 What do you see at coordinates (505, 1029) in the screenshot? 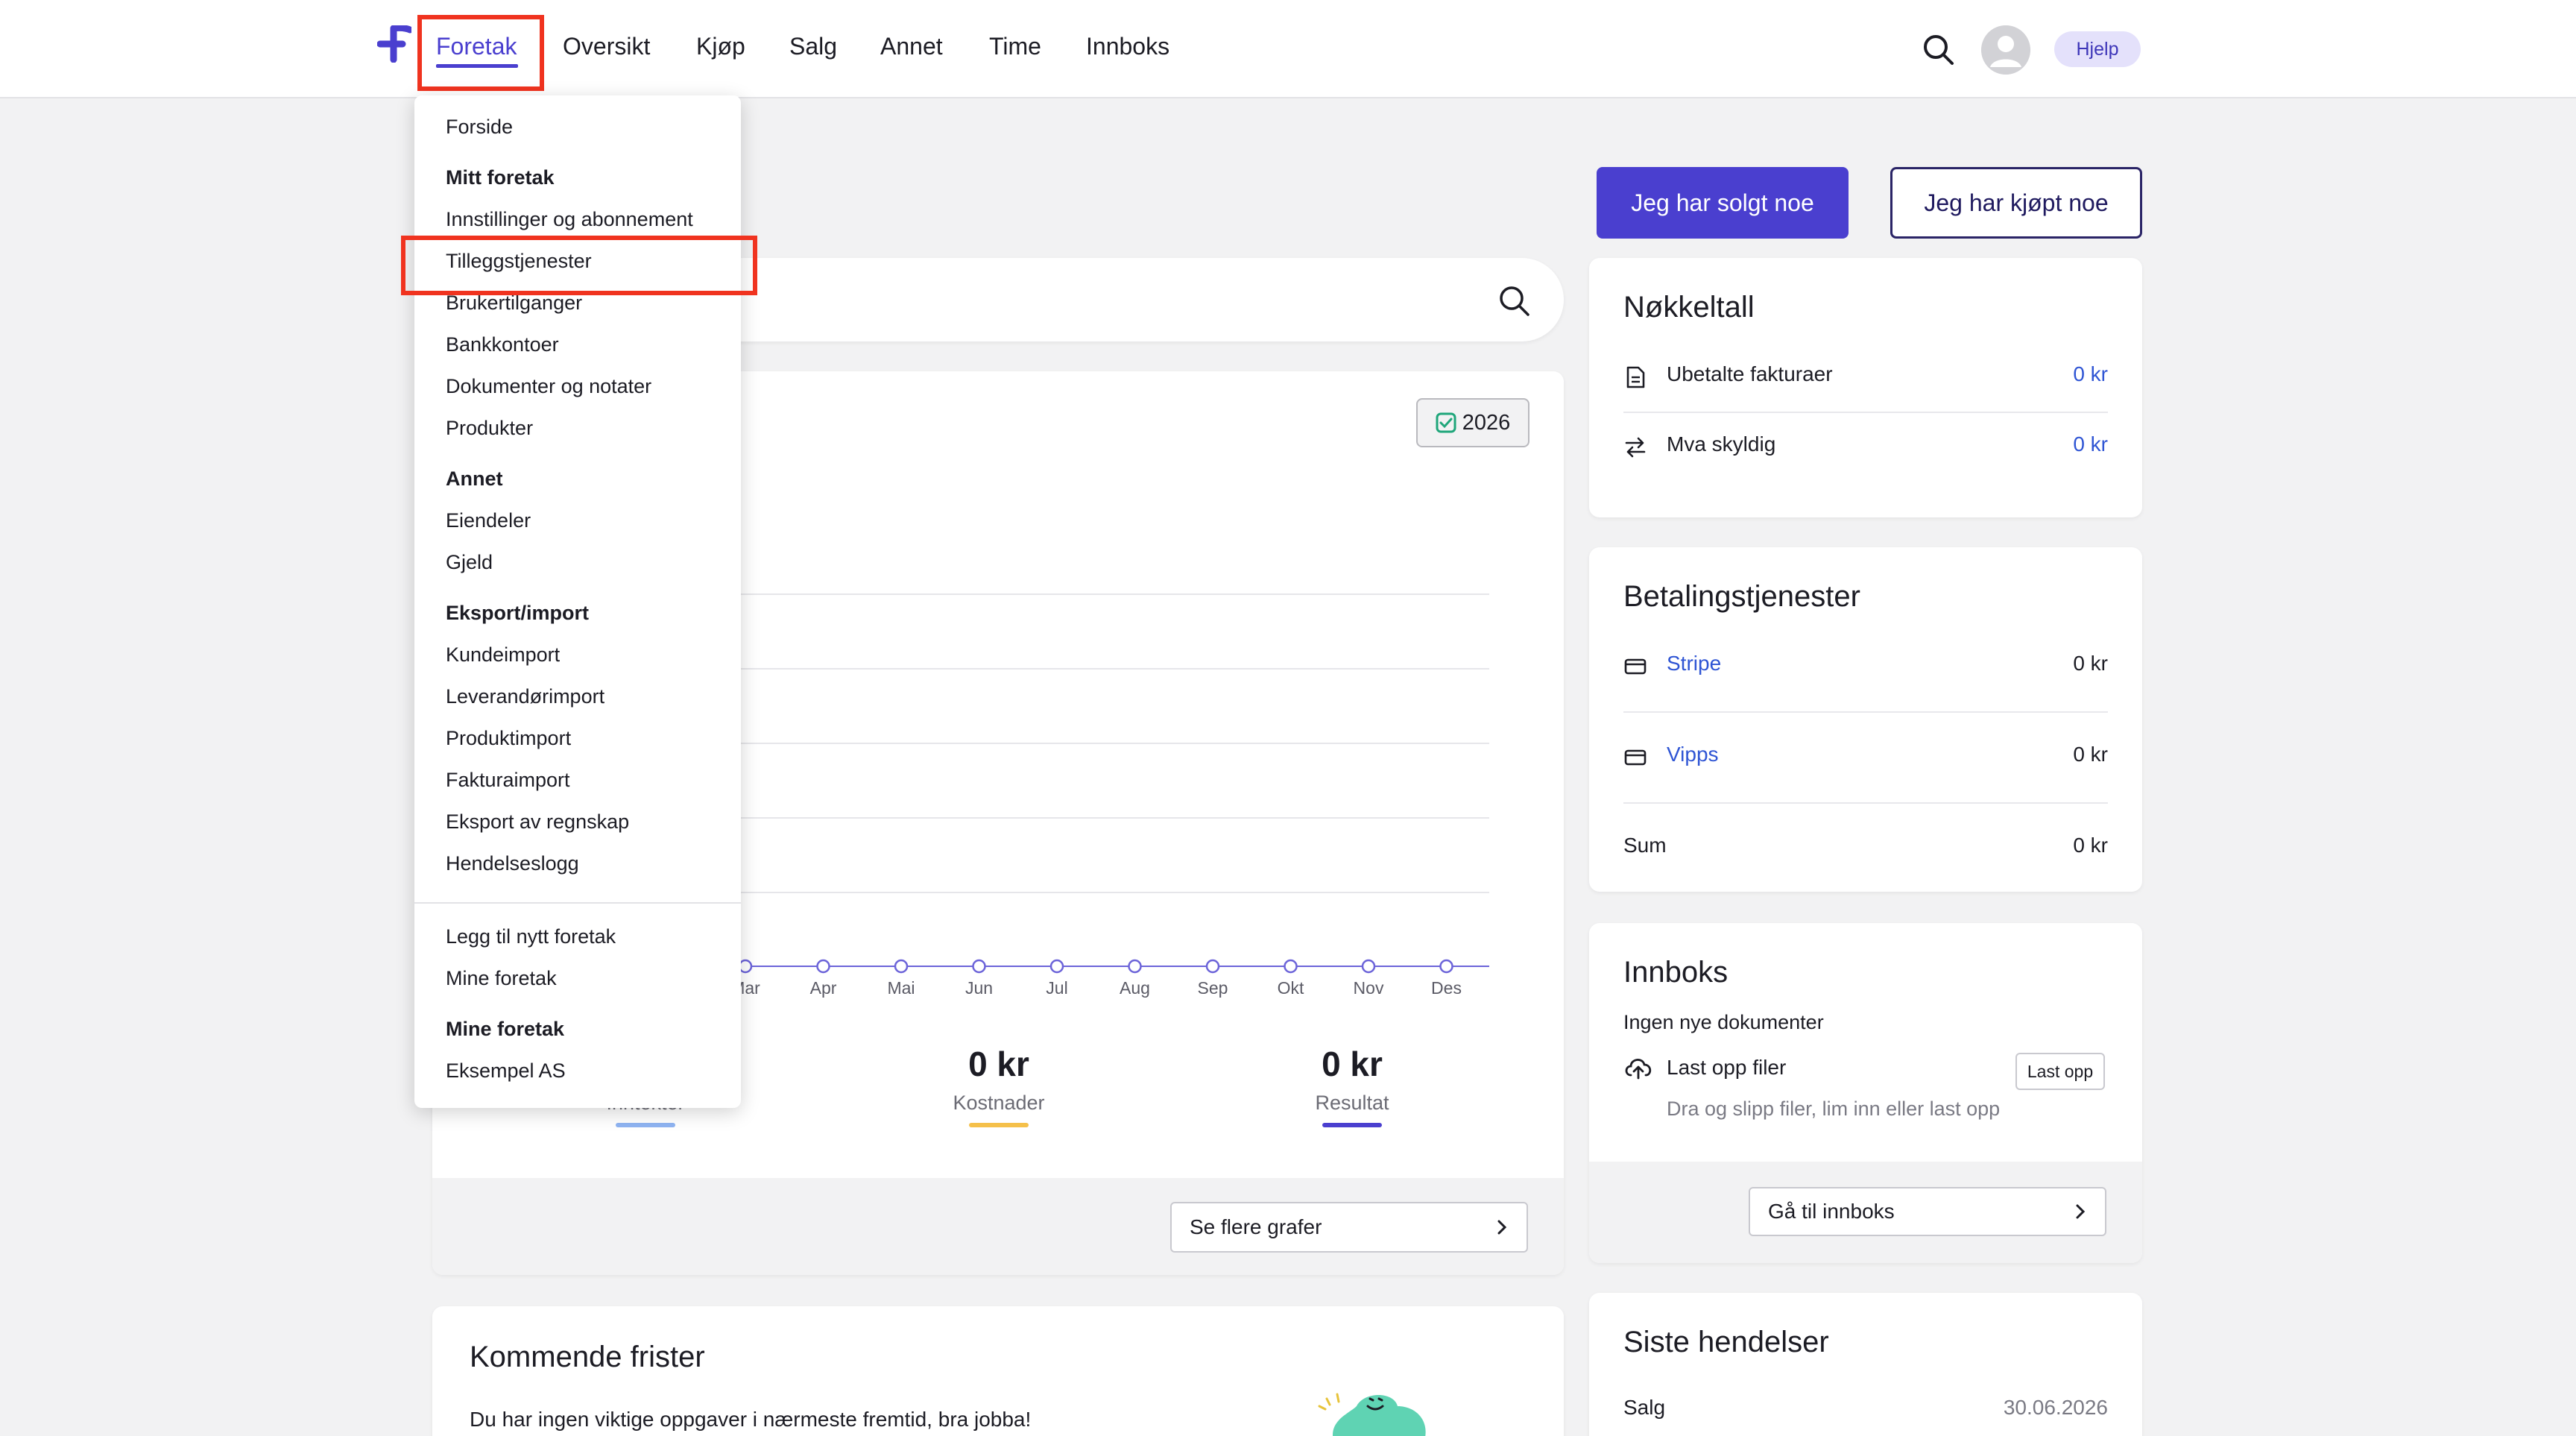
I see `menu-heading-mine-foretak: Mine foretak` at bounding box center [505, 1029].